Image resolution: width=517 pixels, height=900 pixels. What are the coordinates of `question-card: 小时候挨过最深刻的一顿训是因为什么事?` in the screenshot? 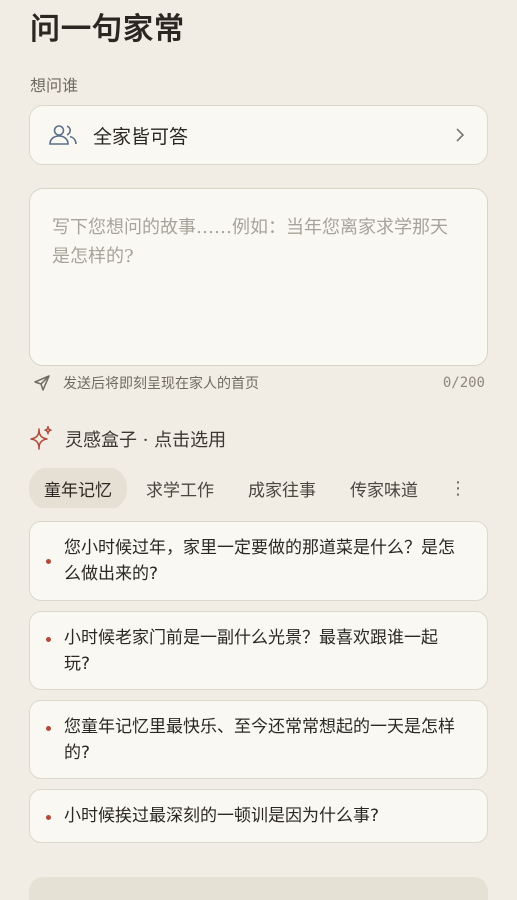 It's located at (258, 816).